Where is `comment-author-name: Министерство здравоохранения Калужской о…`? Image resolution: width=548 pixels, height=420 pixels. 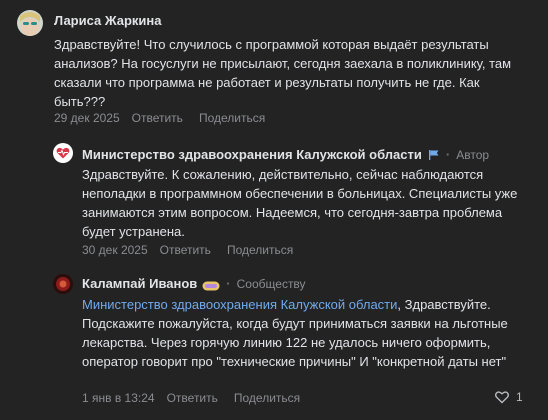 comment-author-name: Министерство здравоохранения Калужской о… is located at coordinates (285, 154).